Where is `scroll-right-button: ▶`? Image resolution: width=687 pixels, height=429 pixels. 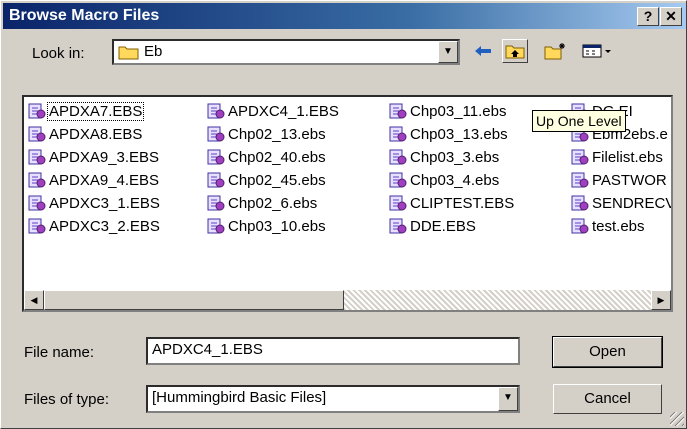
scroll-right-button: ▶ is located at coordinates (661, 300).